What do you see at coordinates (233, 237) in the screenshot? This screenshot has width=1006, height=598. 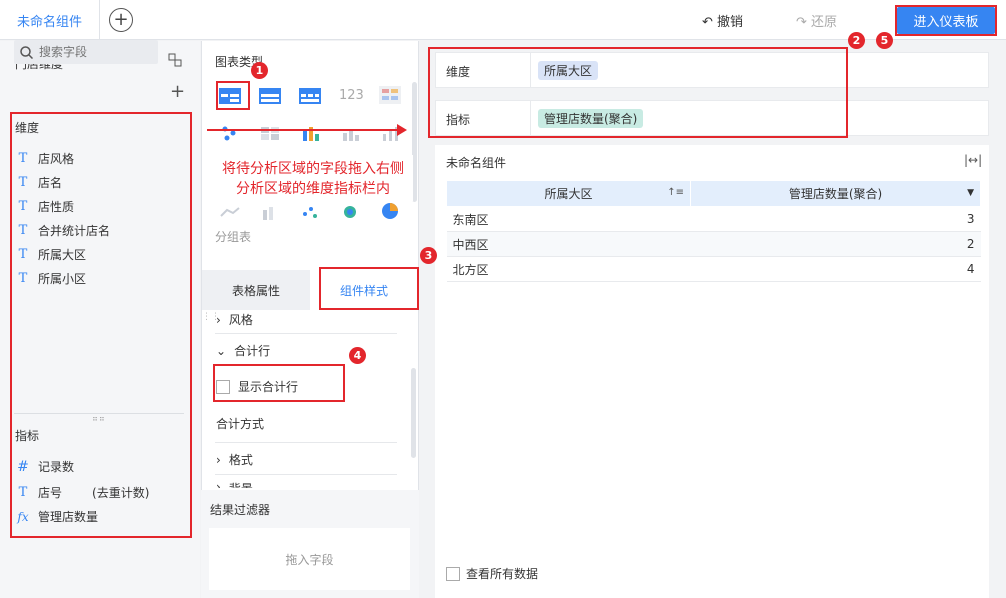 I see `chart-type-name: 分组表` at bounding box center [233, 237].